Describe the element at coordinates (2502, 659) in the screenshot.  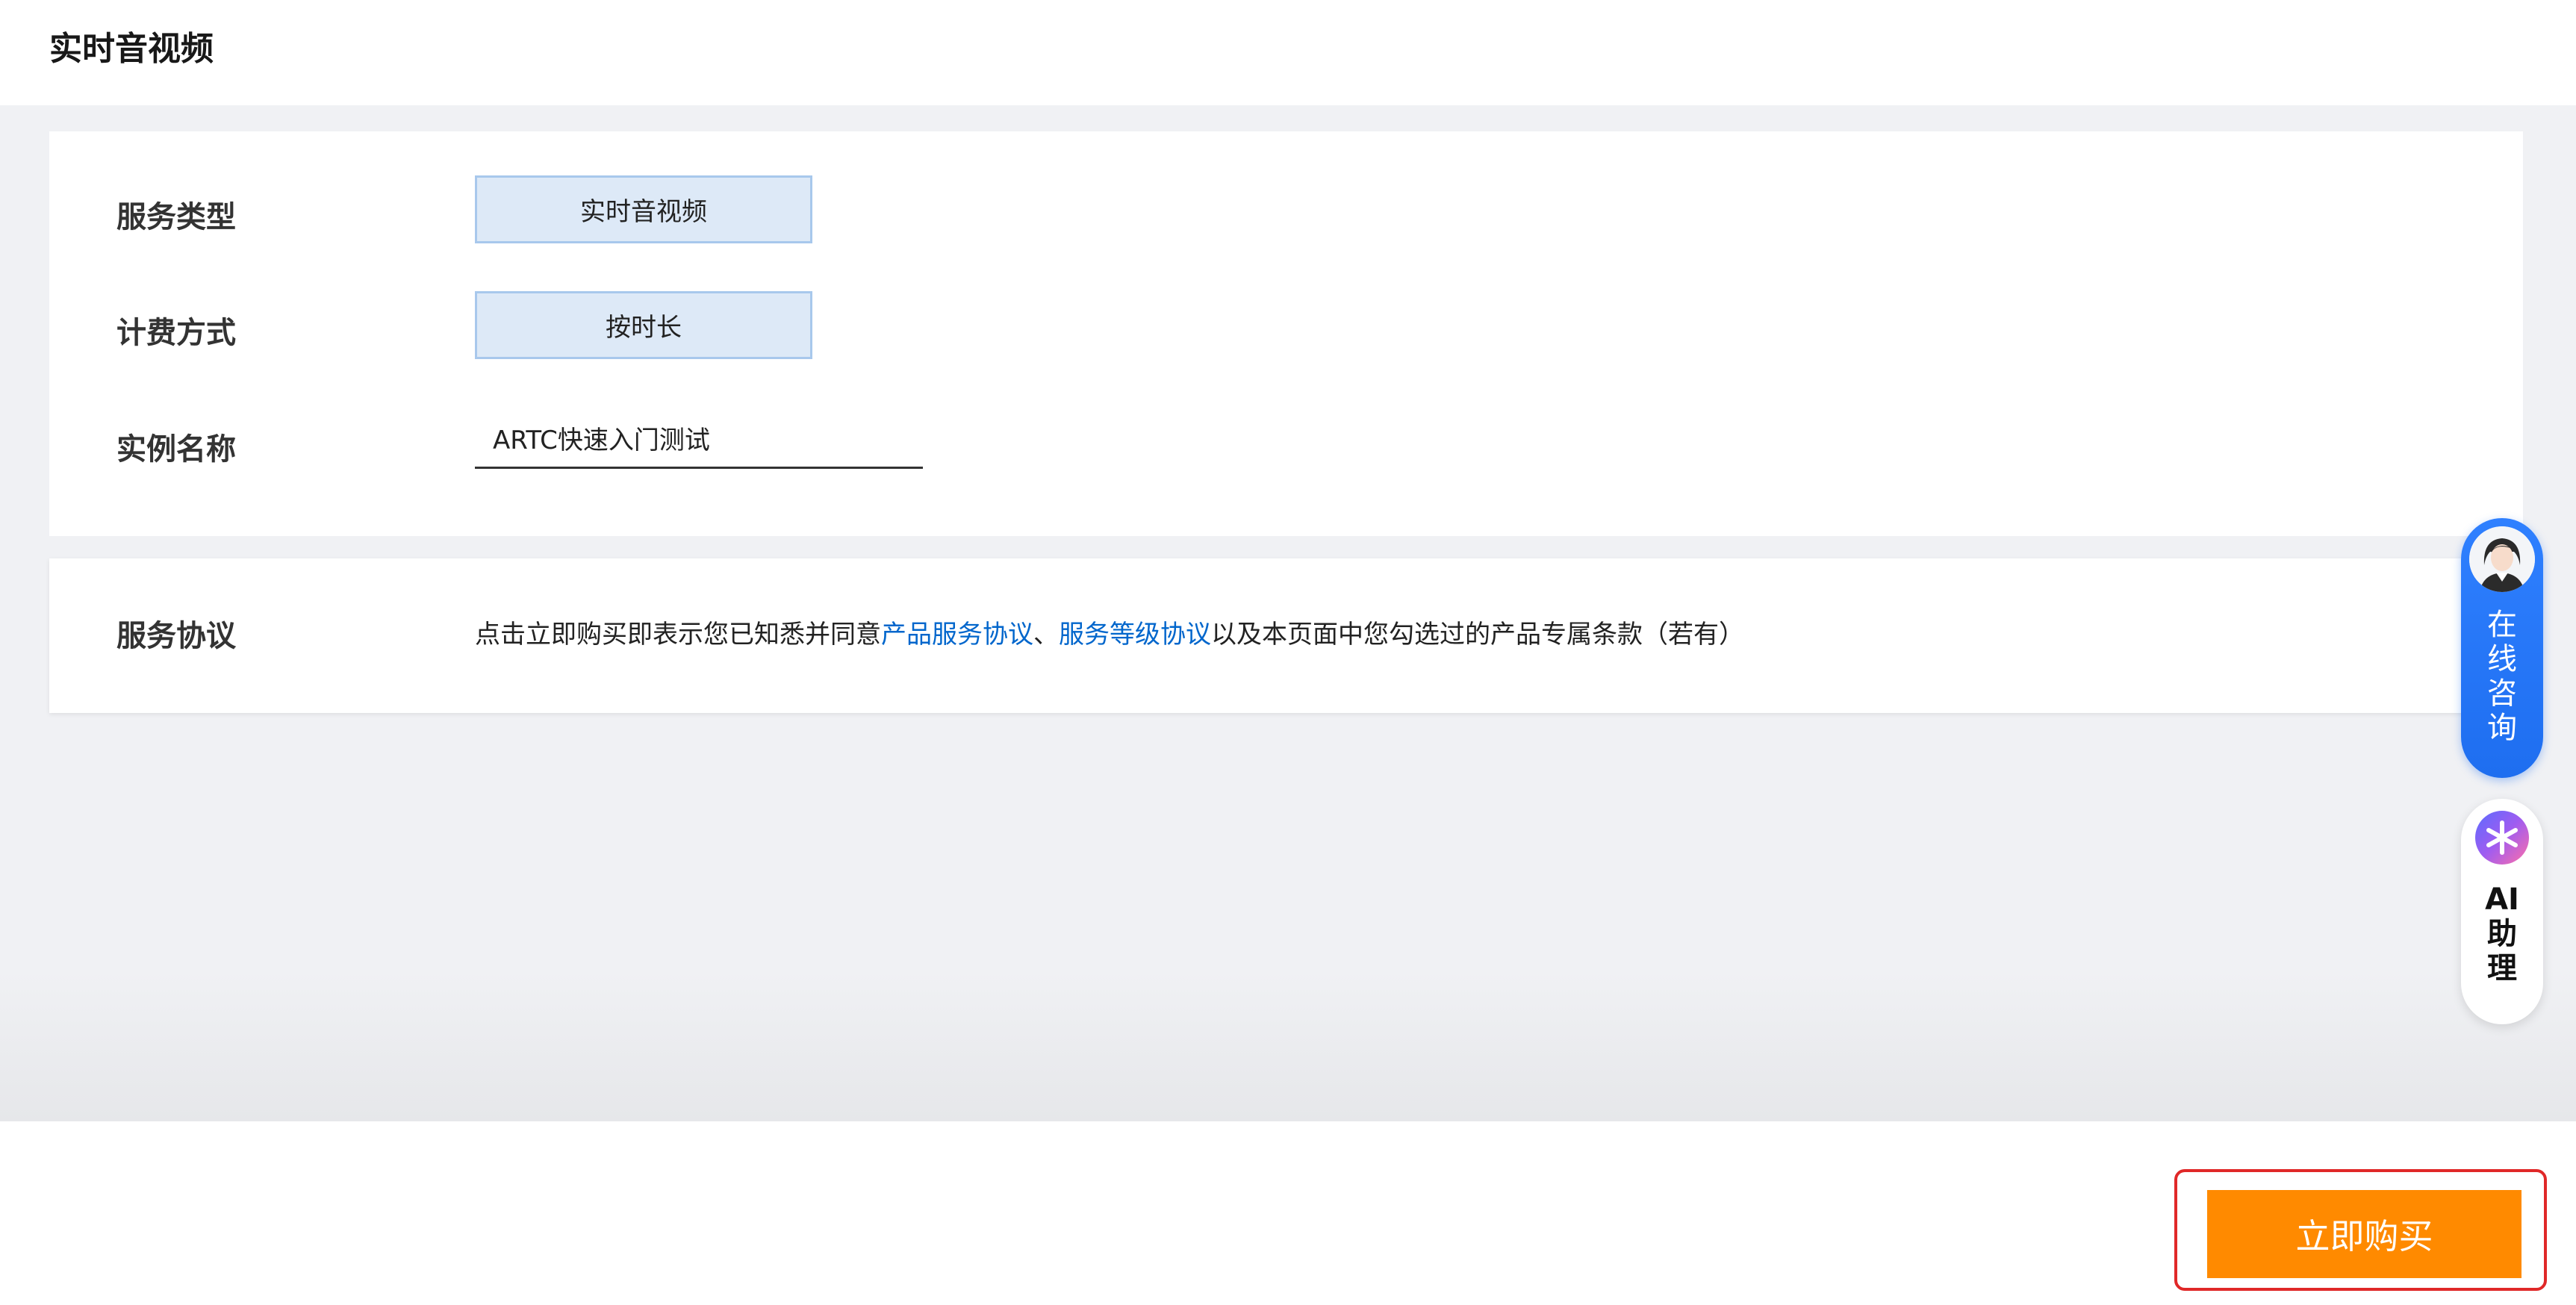
I see `consult-char-2: 线` at that location.